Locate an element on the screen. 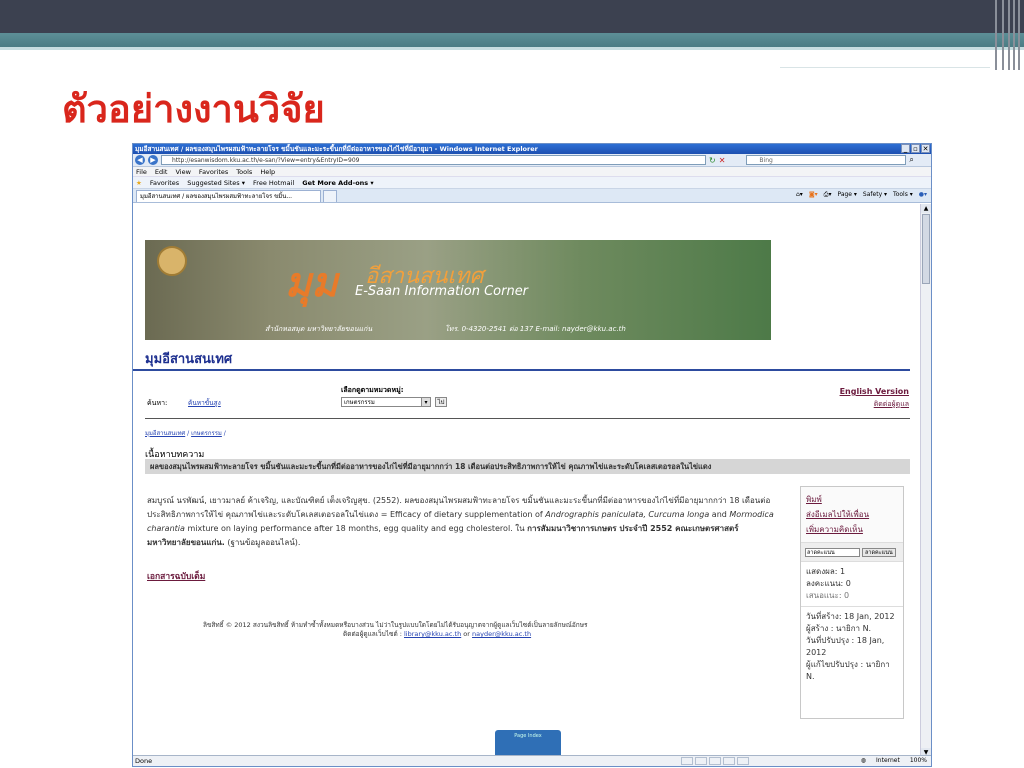 The image size is (1024, 768). slide-decoration-tab is located at coordinates (885, 59).